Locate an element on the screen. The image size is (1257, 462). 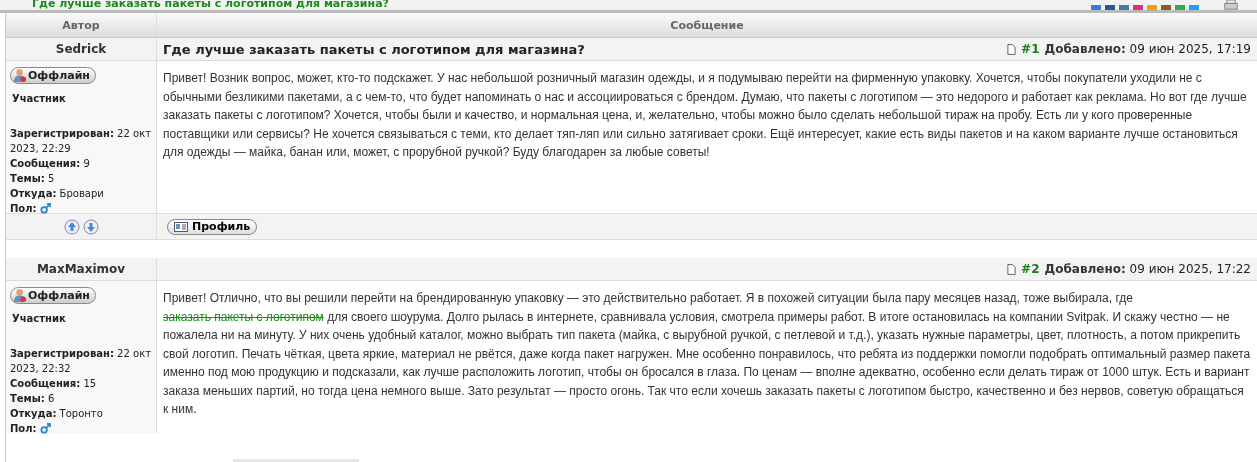
profile-button: Профиль is located at coordinates (212, 226).